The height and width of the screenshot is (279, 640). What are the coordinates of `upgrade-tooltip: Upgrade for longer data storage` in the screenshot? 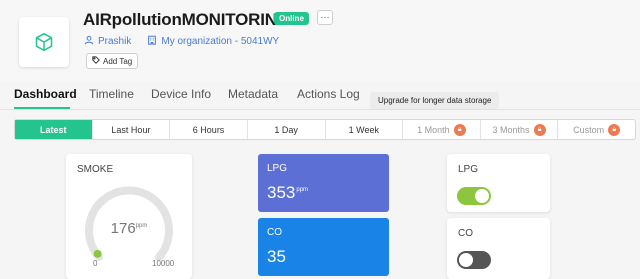 It's located at (435, 100).